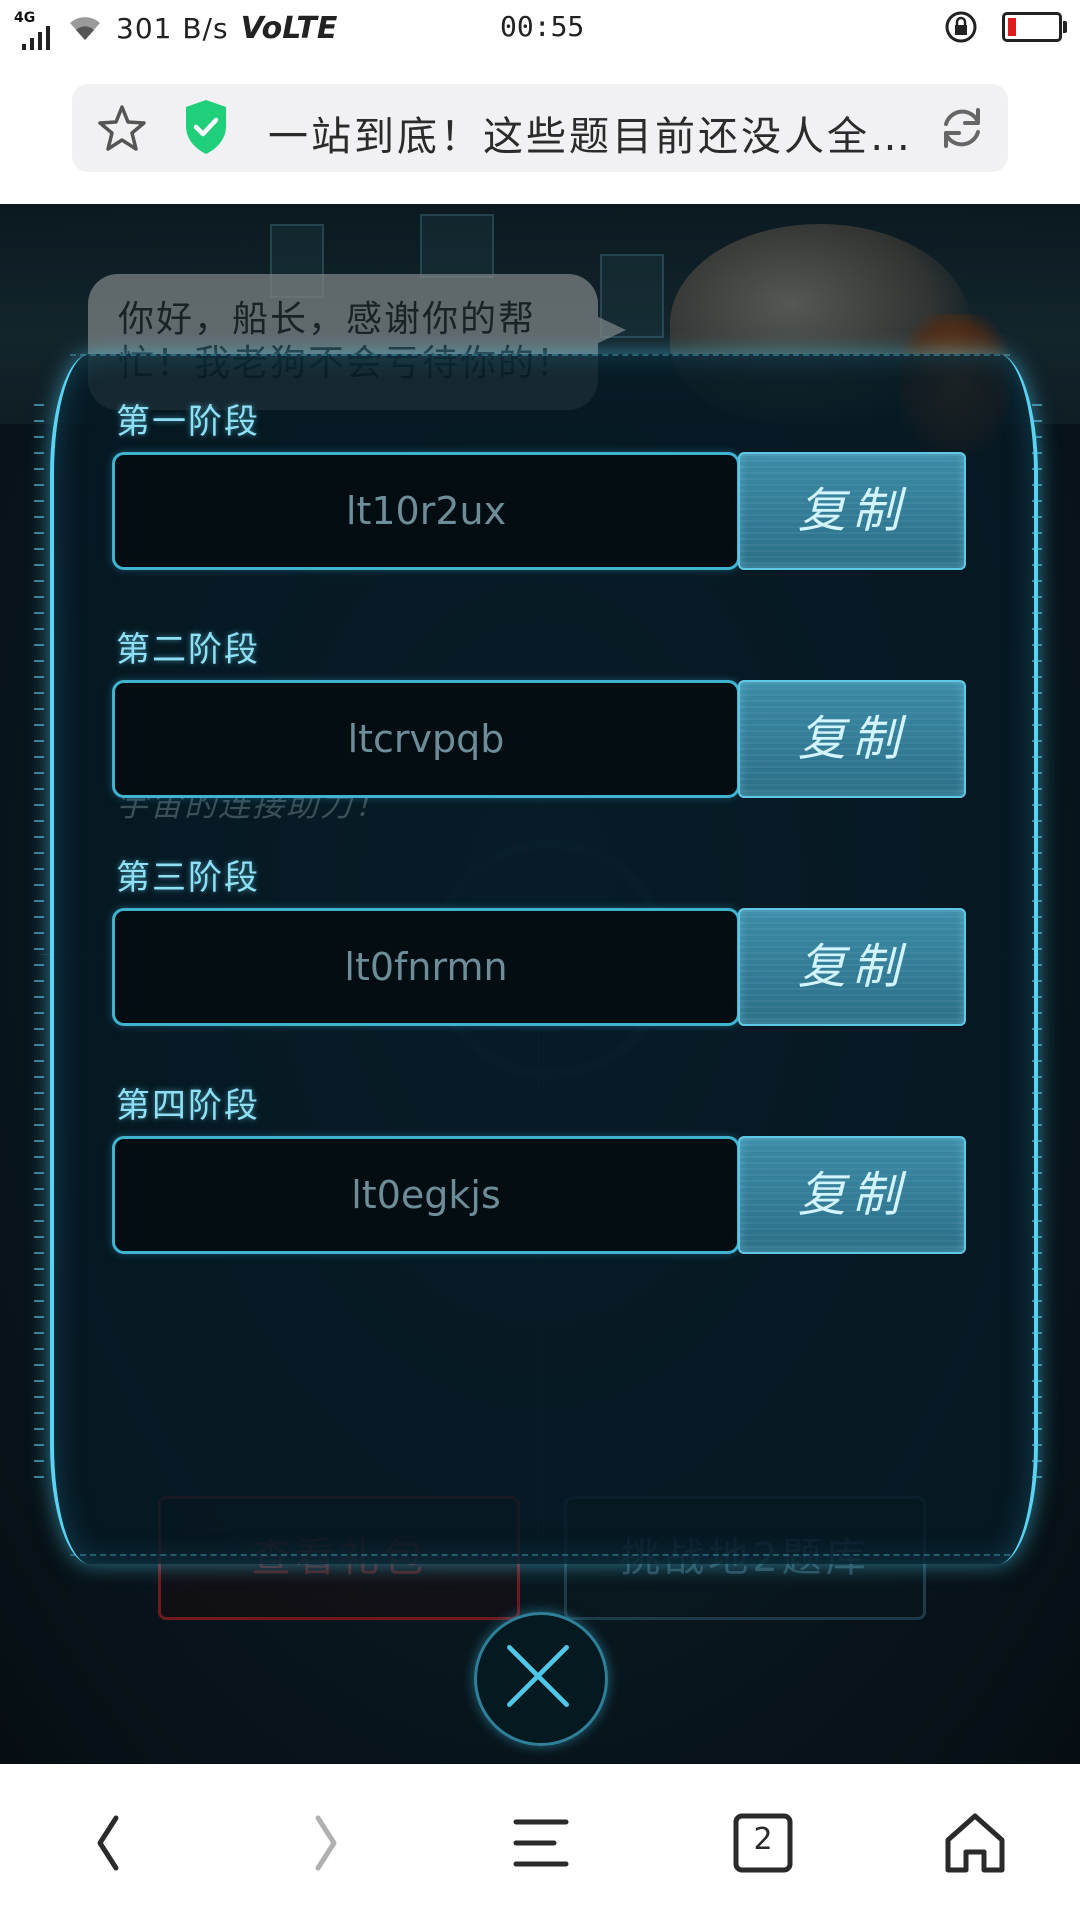 The height and width of the screenshot is (1920, 1080). I want to click on stage-2-copy-button: 复制, so click(852, 739).